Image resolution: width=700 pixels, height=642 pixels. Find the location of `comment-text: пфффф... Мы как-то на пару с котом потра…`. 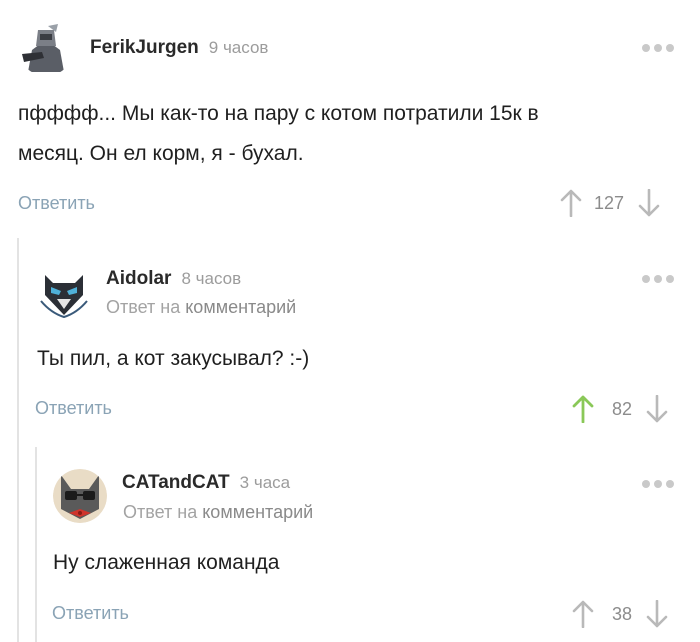

comment-text: пфффф... Мы как-то на пару с котом потра… is located at coordinates (278, 133).